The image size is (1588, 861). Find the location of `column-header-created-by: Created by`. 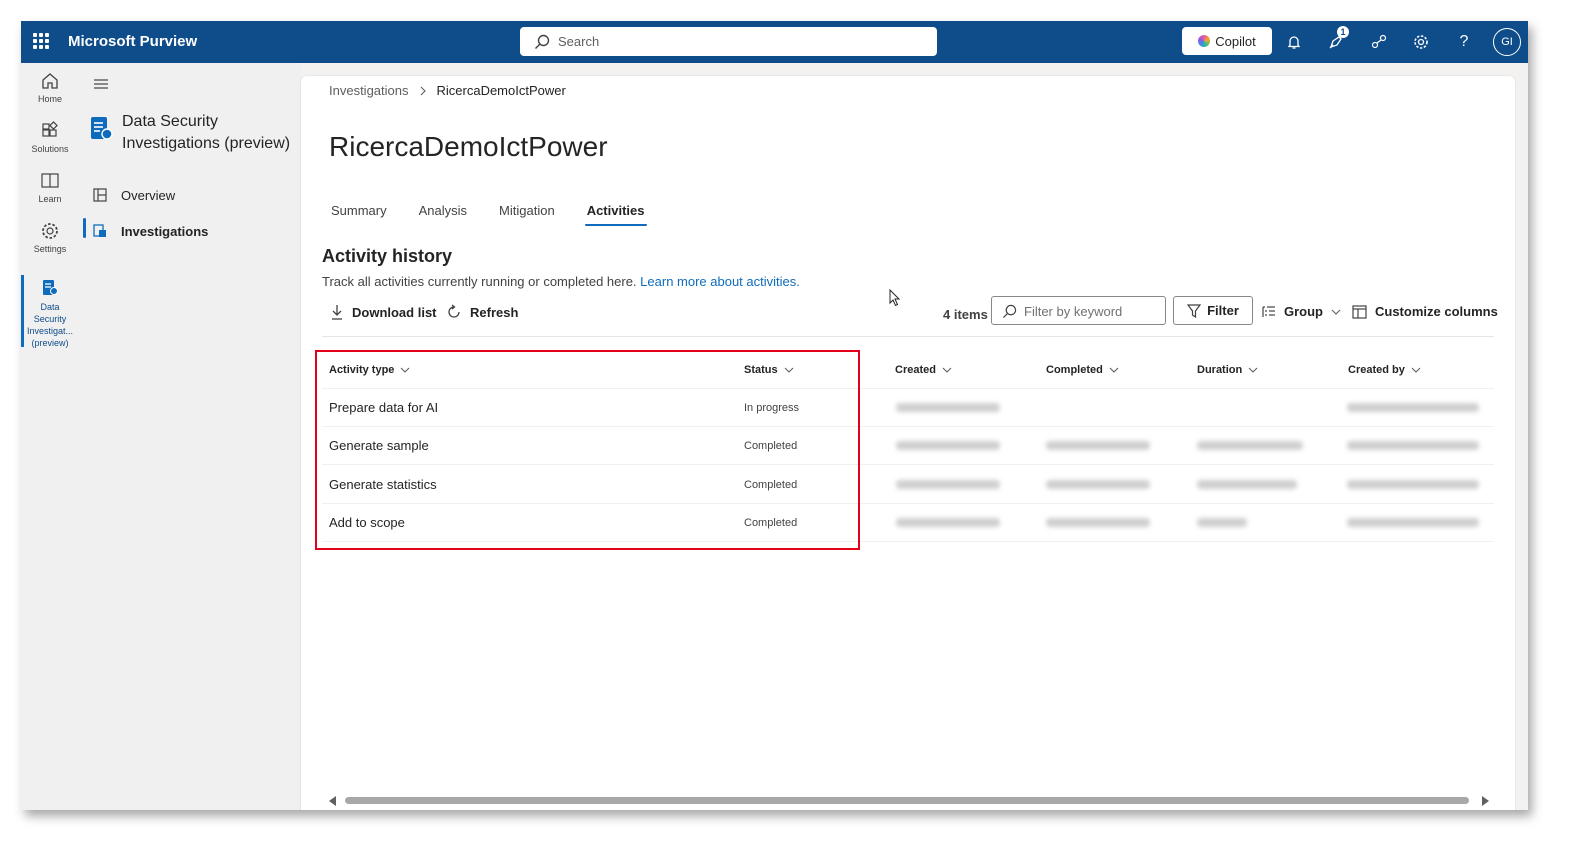

column-header-created-by: Created by is located at coordinates (1384, 370).